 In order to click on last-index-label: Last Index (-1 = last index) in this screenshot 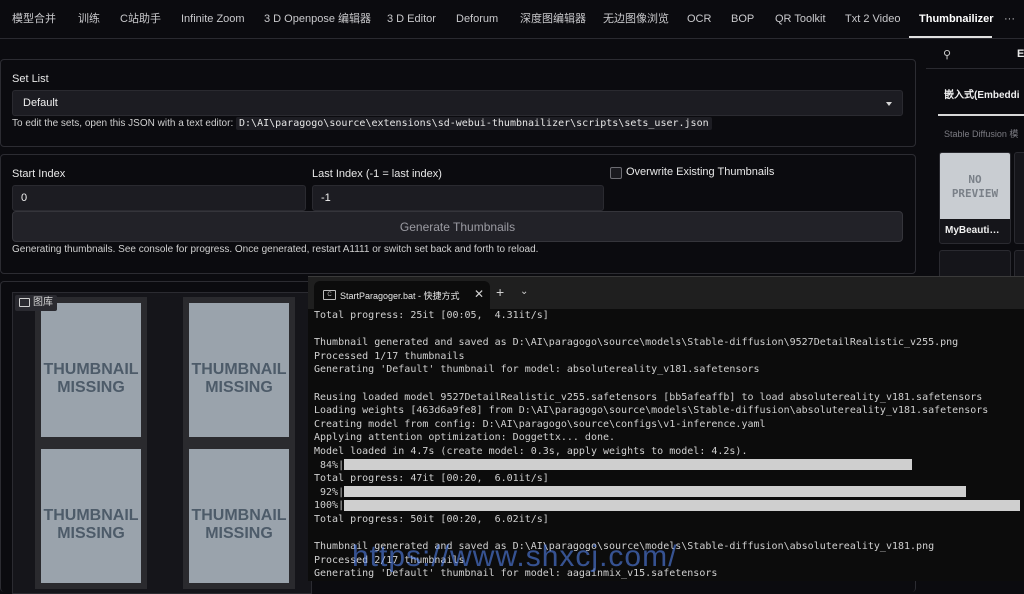, I will do `click(377, 174)`.